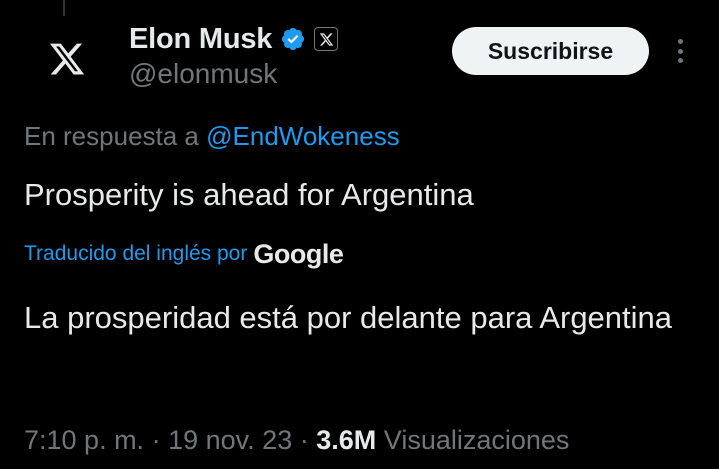  What do you see at coordinates (84, 440) in the screenshot?
I see `tweet-time: 7:10 p. m.` at bounding box center [84, 440].